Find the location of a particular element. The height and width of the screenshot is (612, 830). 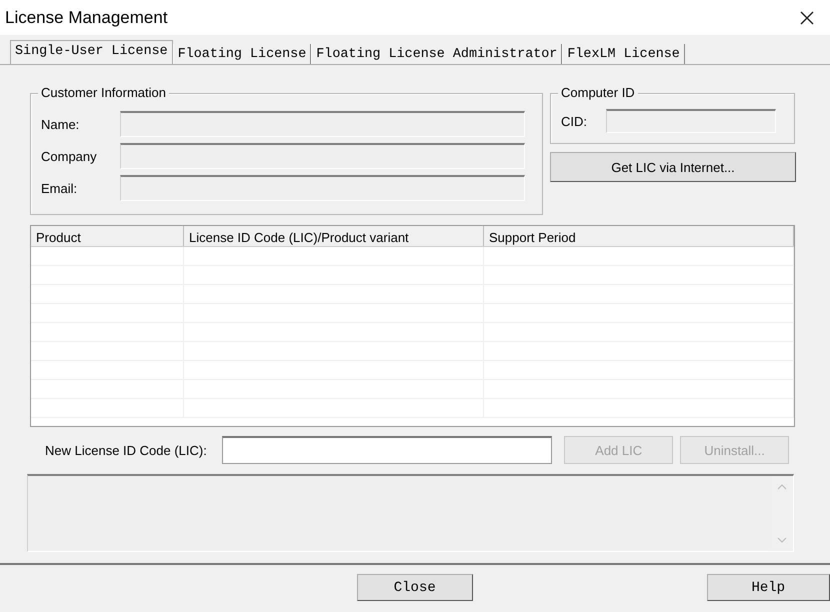

tab: Floating License Administrator is located at coordinates (436, 54).